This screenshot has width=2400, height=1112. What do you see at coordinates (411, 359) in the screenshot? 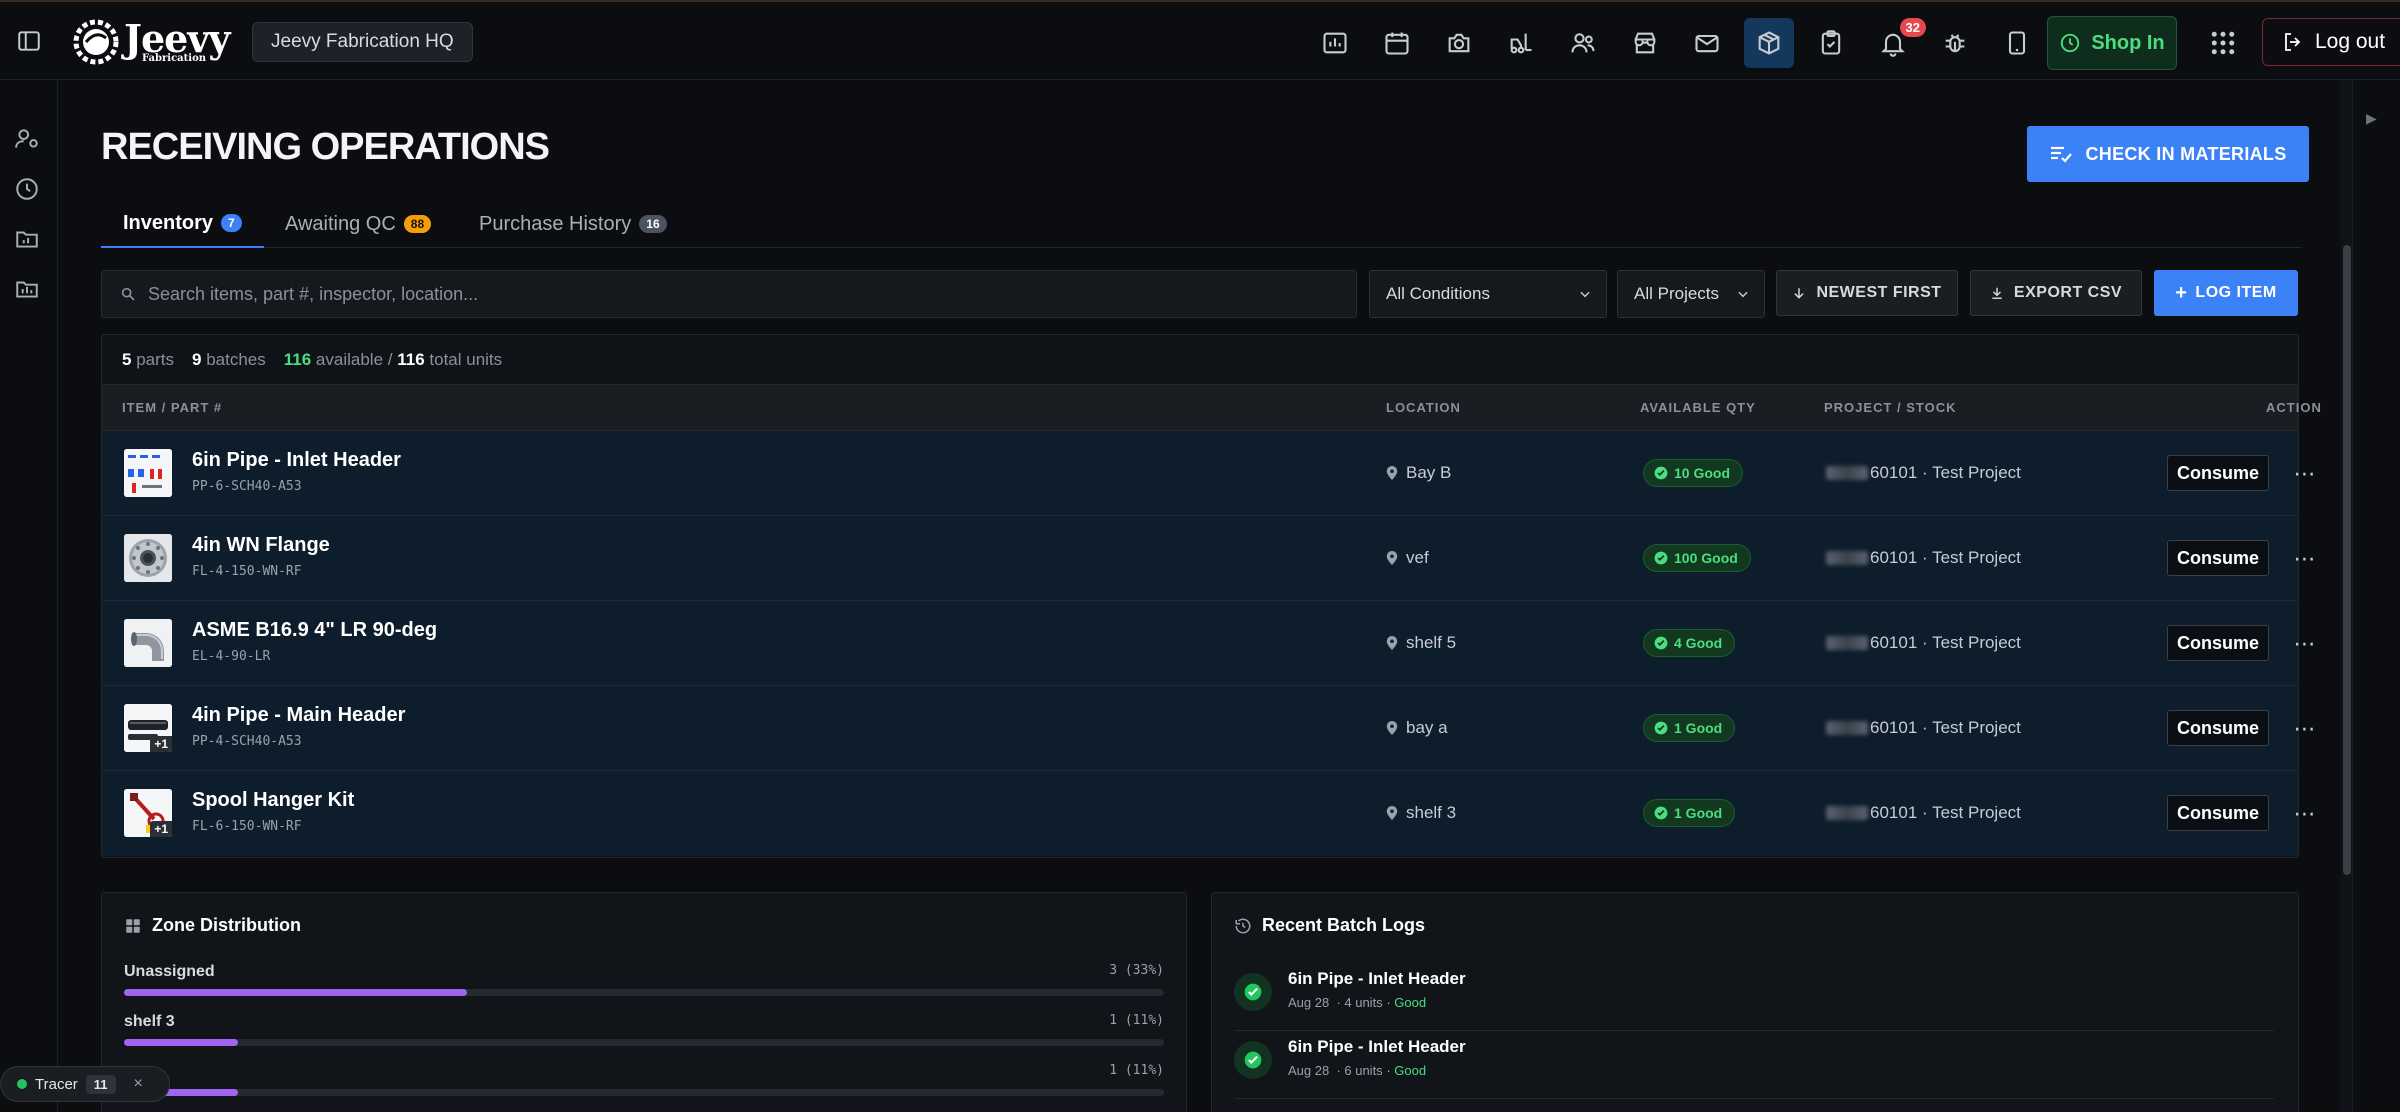
I see `total-count: 116` at bounding box center [411, 359].